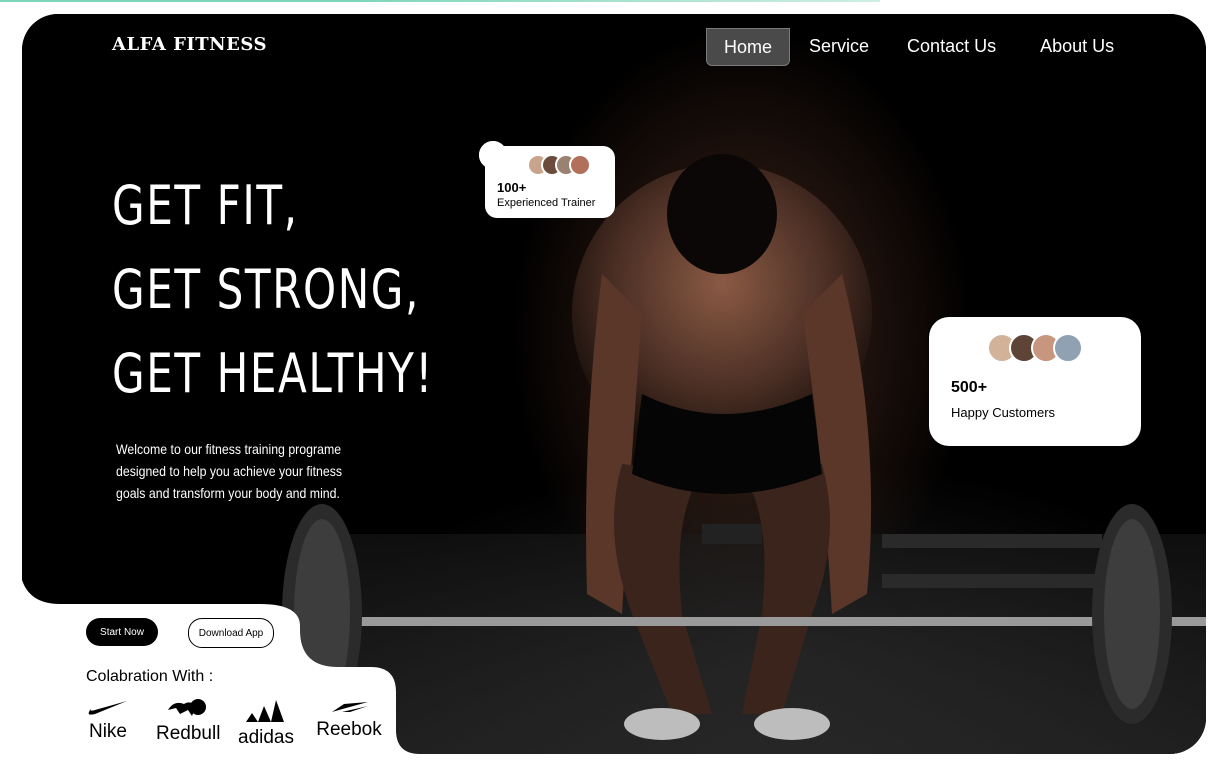  Describe the element at coordinates (512, 187) in the screenshot. I see `trainer-count: 100+` at that location.